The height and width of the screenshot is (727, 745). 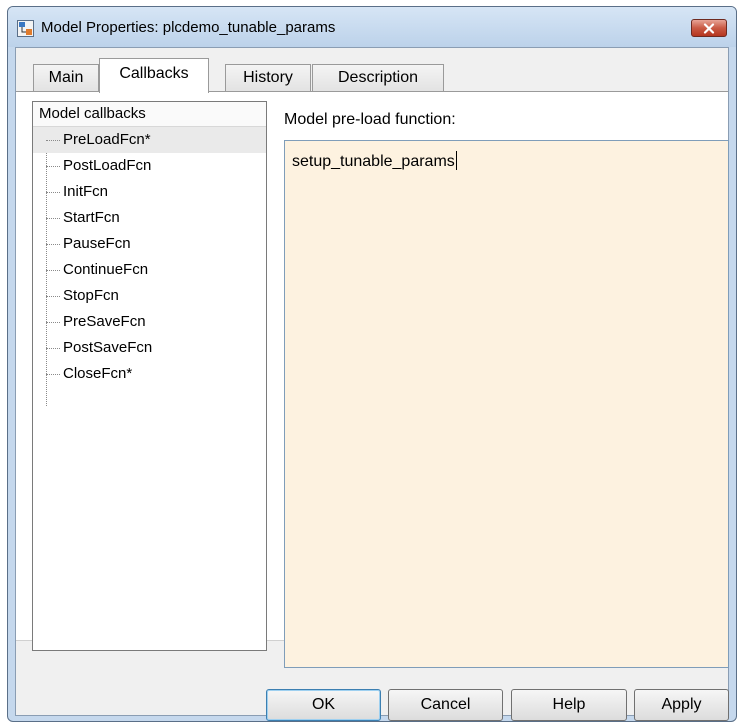 I want to click on model-properties-icon, so click(x=25, y=28).